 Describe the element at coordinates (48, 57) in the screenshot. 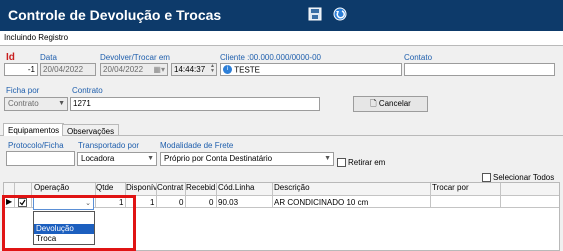

I see `data-label: Data` at that location.